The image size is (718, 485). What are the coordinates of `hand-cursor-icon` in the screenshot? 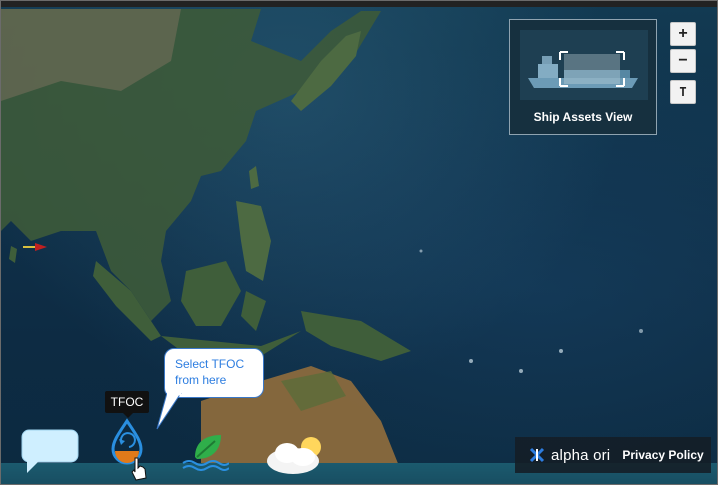 It's located at (139, 469).